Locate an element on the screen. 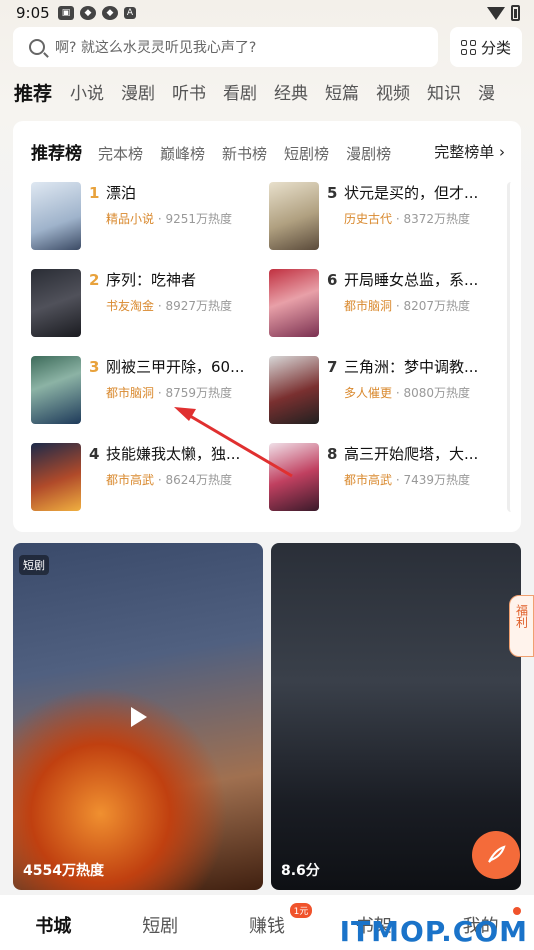 The width and height of the screenshot is (534, 950). nav-earn-label: 赚钱 is located at coordinates (266, 926).